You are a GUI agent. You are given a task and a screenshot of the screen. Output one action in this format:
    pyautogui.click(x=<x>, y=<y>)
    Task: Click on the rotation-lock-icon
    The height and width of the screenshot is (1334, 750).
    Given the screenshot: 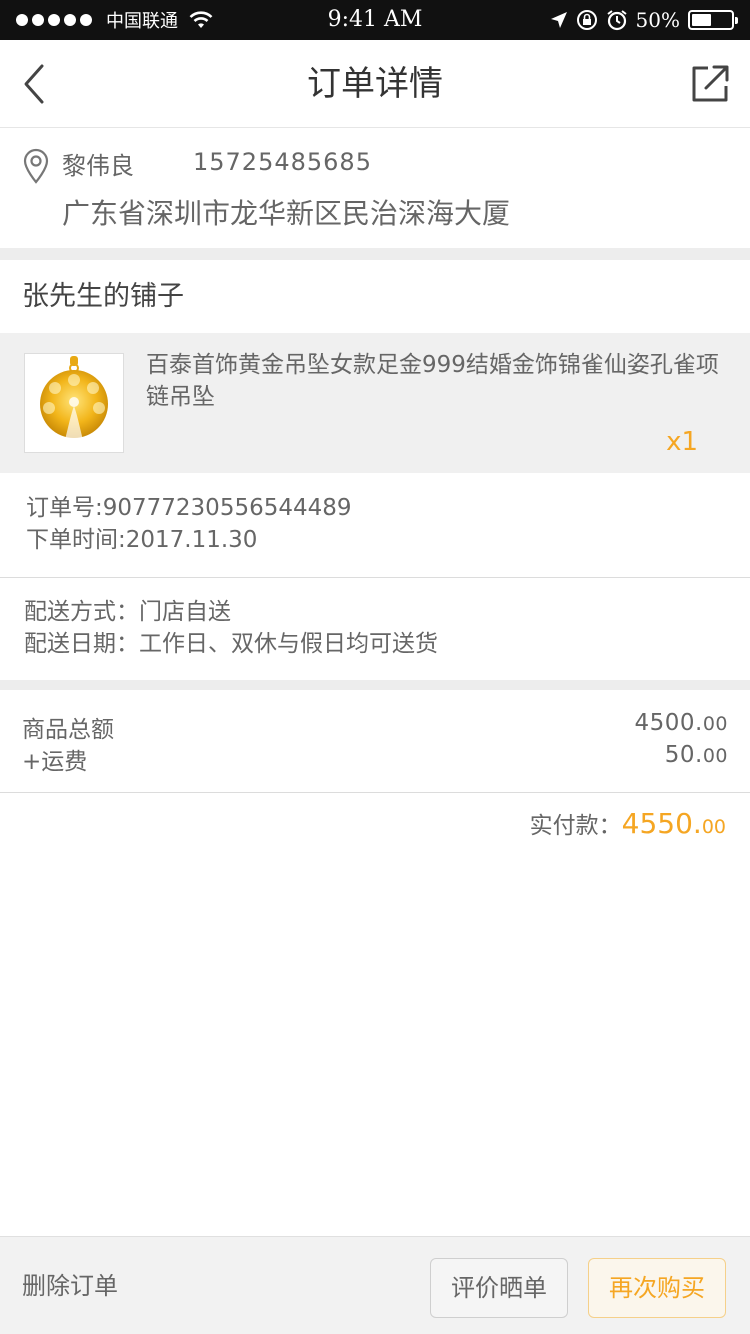 What is the action you would take?
    pyautogui.click(x=586, y=20)
    